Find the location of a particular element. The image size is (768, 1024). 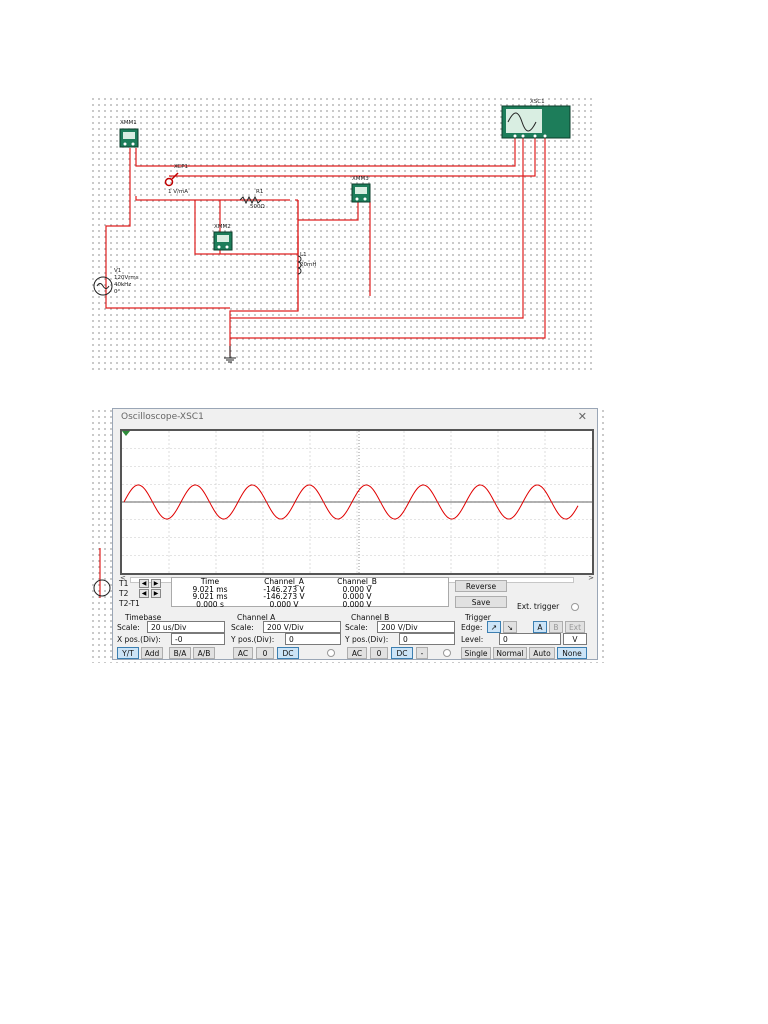

r1-value: 500Ω is located at coordinates (257, 207).